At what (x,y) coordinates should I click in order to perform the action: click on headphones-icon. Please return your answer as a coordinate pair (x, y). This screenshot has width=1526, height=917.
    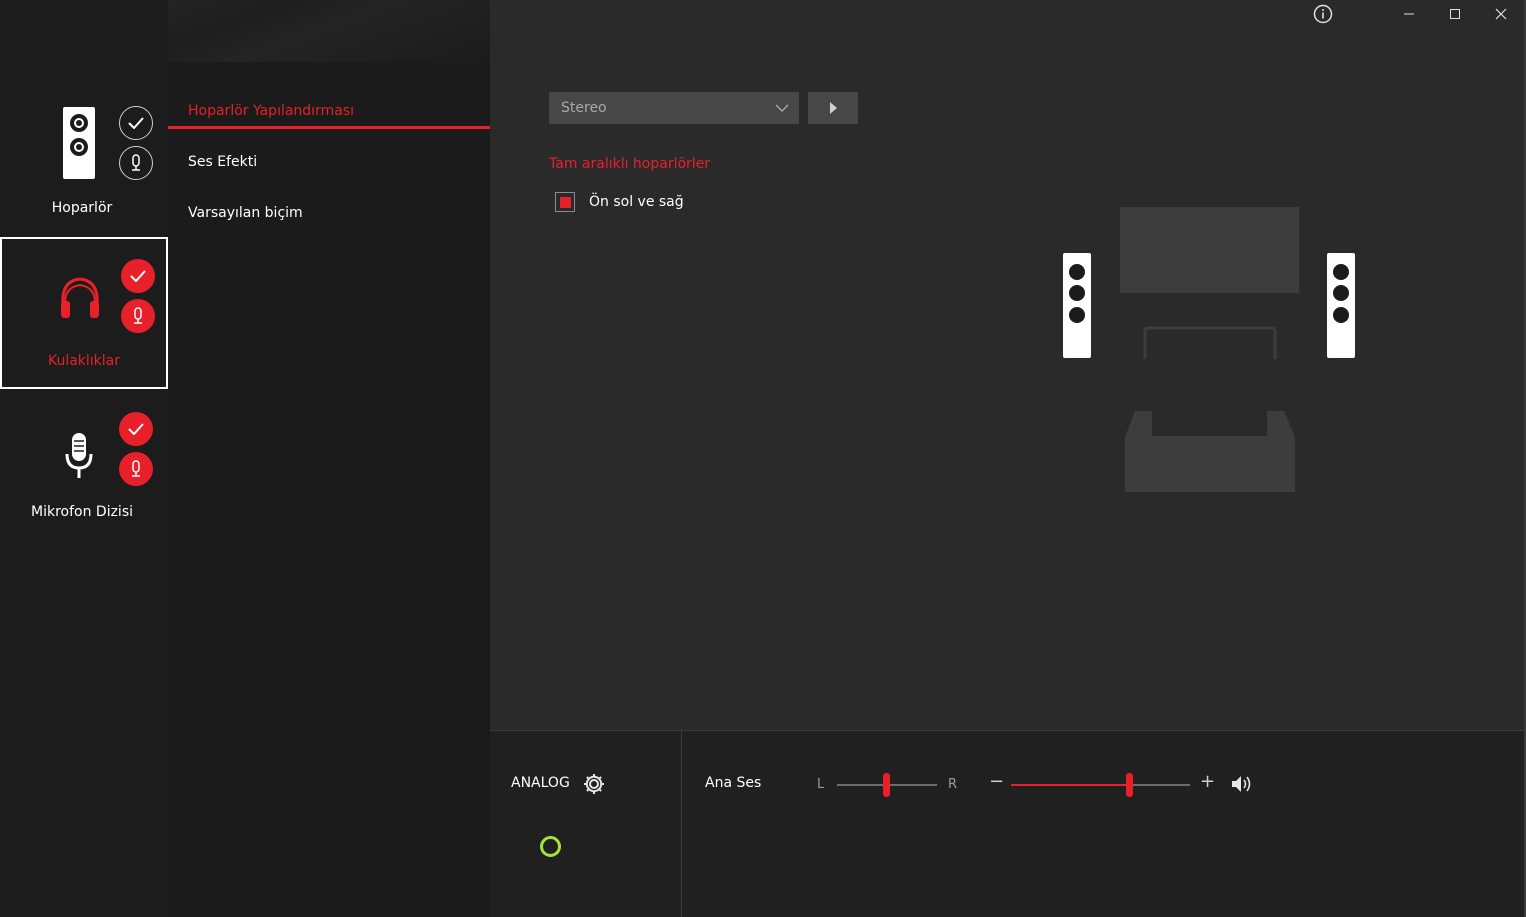
    Looking at the image, I should click on (80, 297).